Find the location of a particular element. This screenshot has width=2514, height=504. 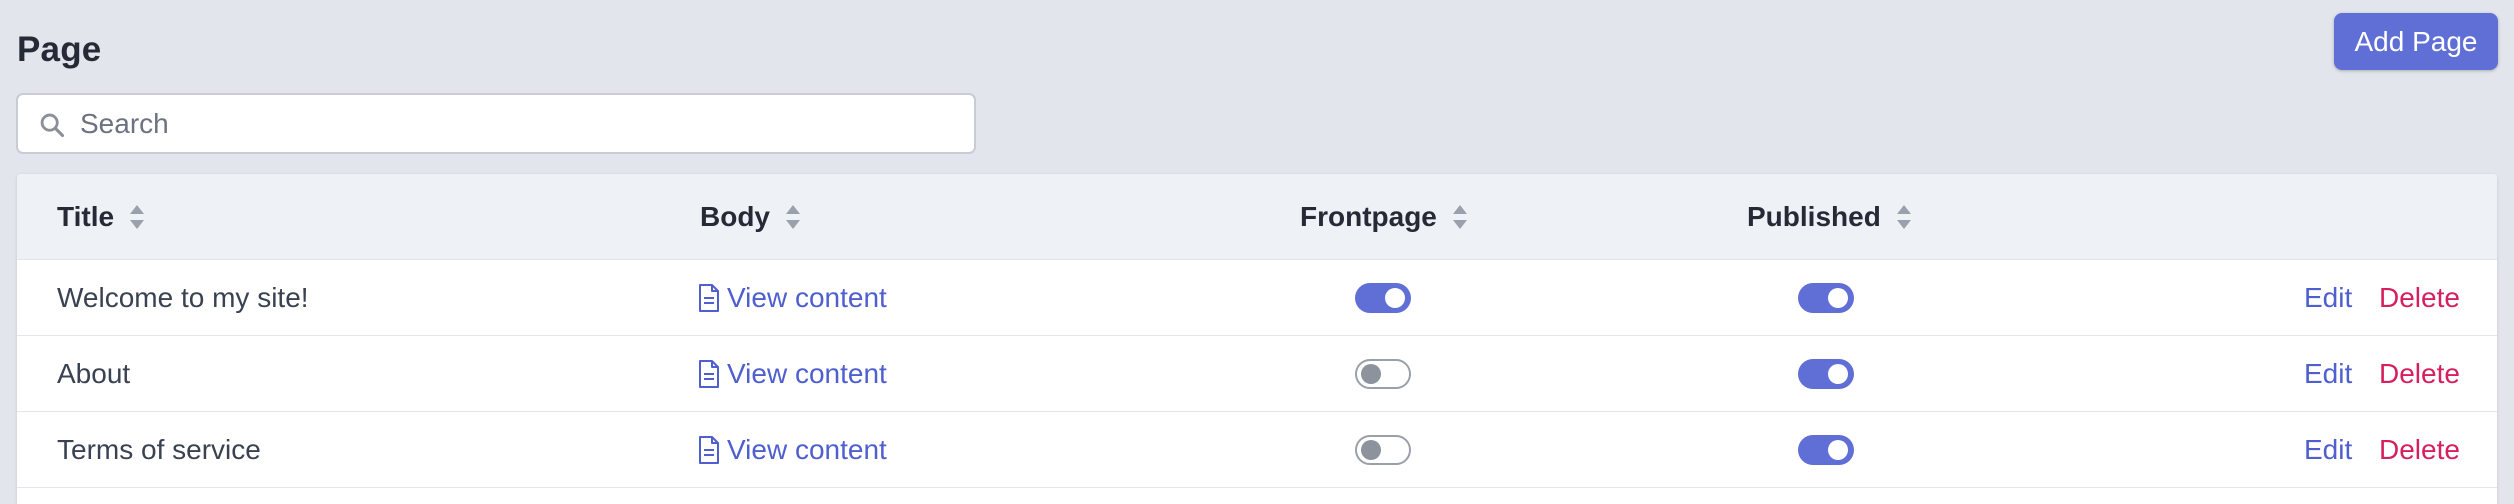

search-box is located at coordinates (496, 123).